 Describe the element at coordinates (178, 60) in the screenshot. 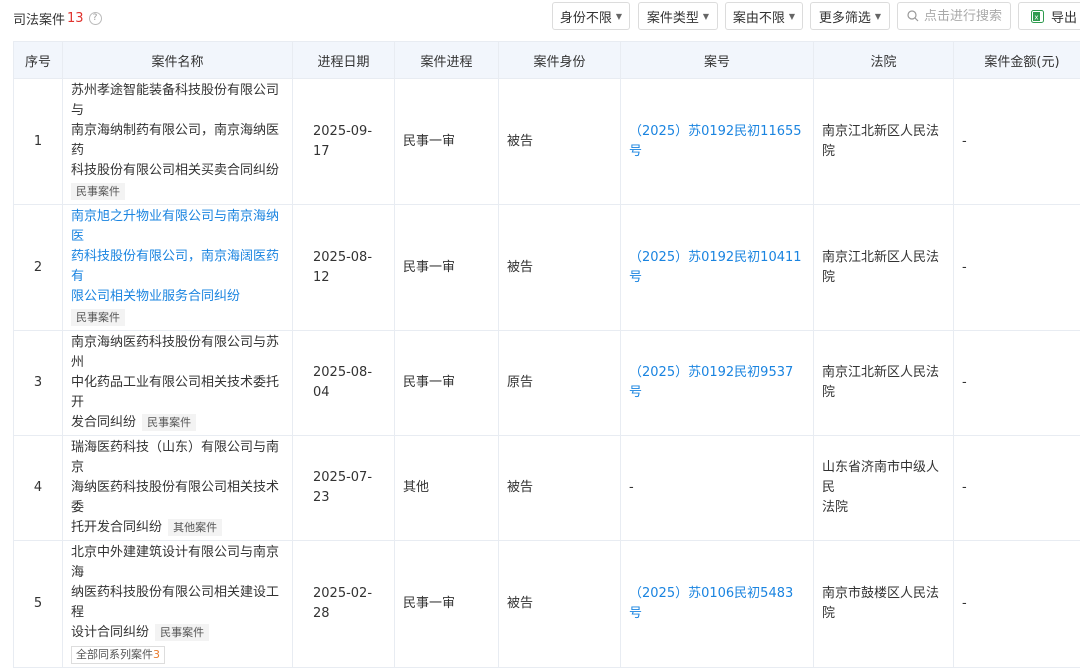

I see `column-header-case-name: 案件名称` at that location.